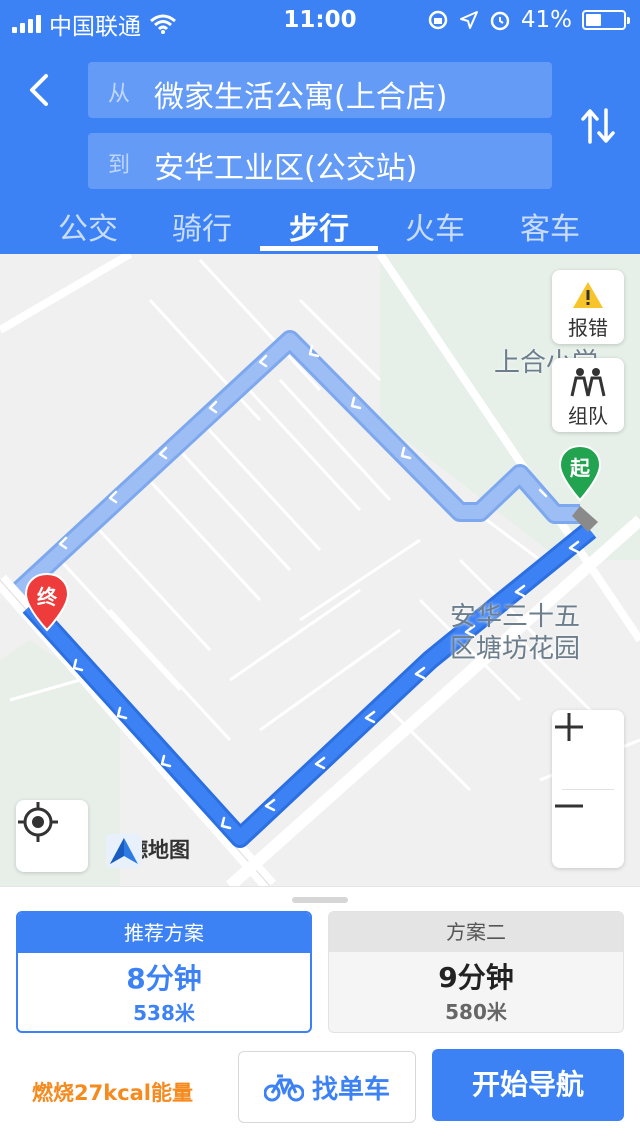  What do you see at coordinates (435, 226) in the screenshot?
I see `tab-train: 火车` at bounding box center [435, 226].